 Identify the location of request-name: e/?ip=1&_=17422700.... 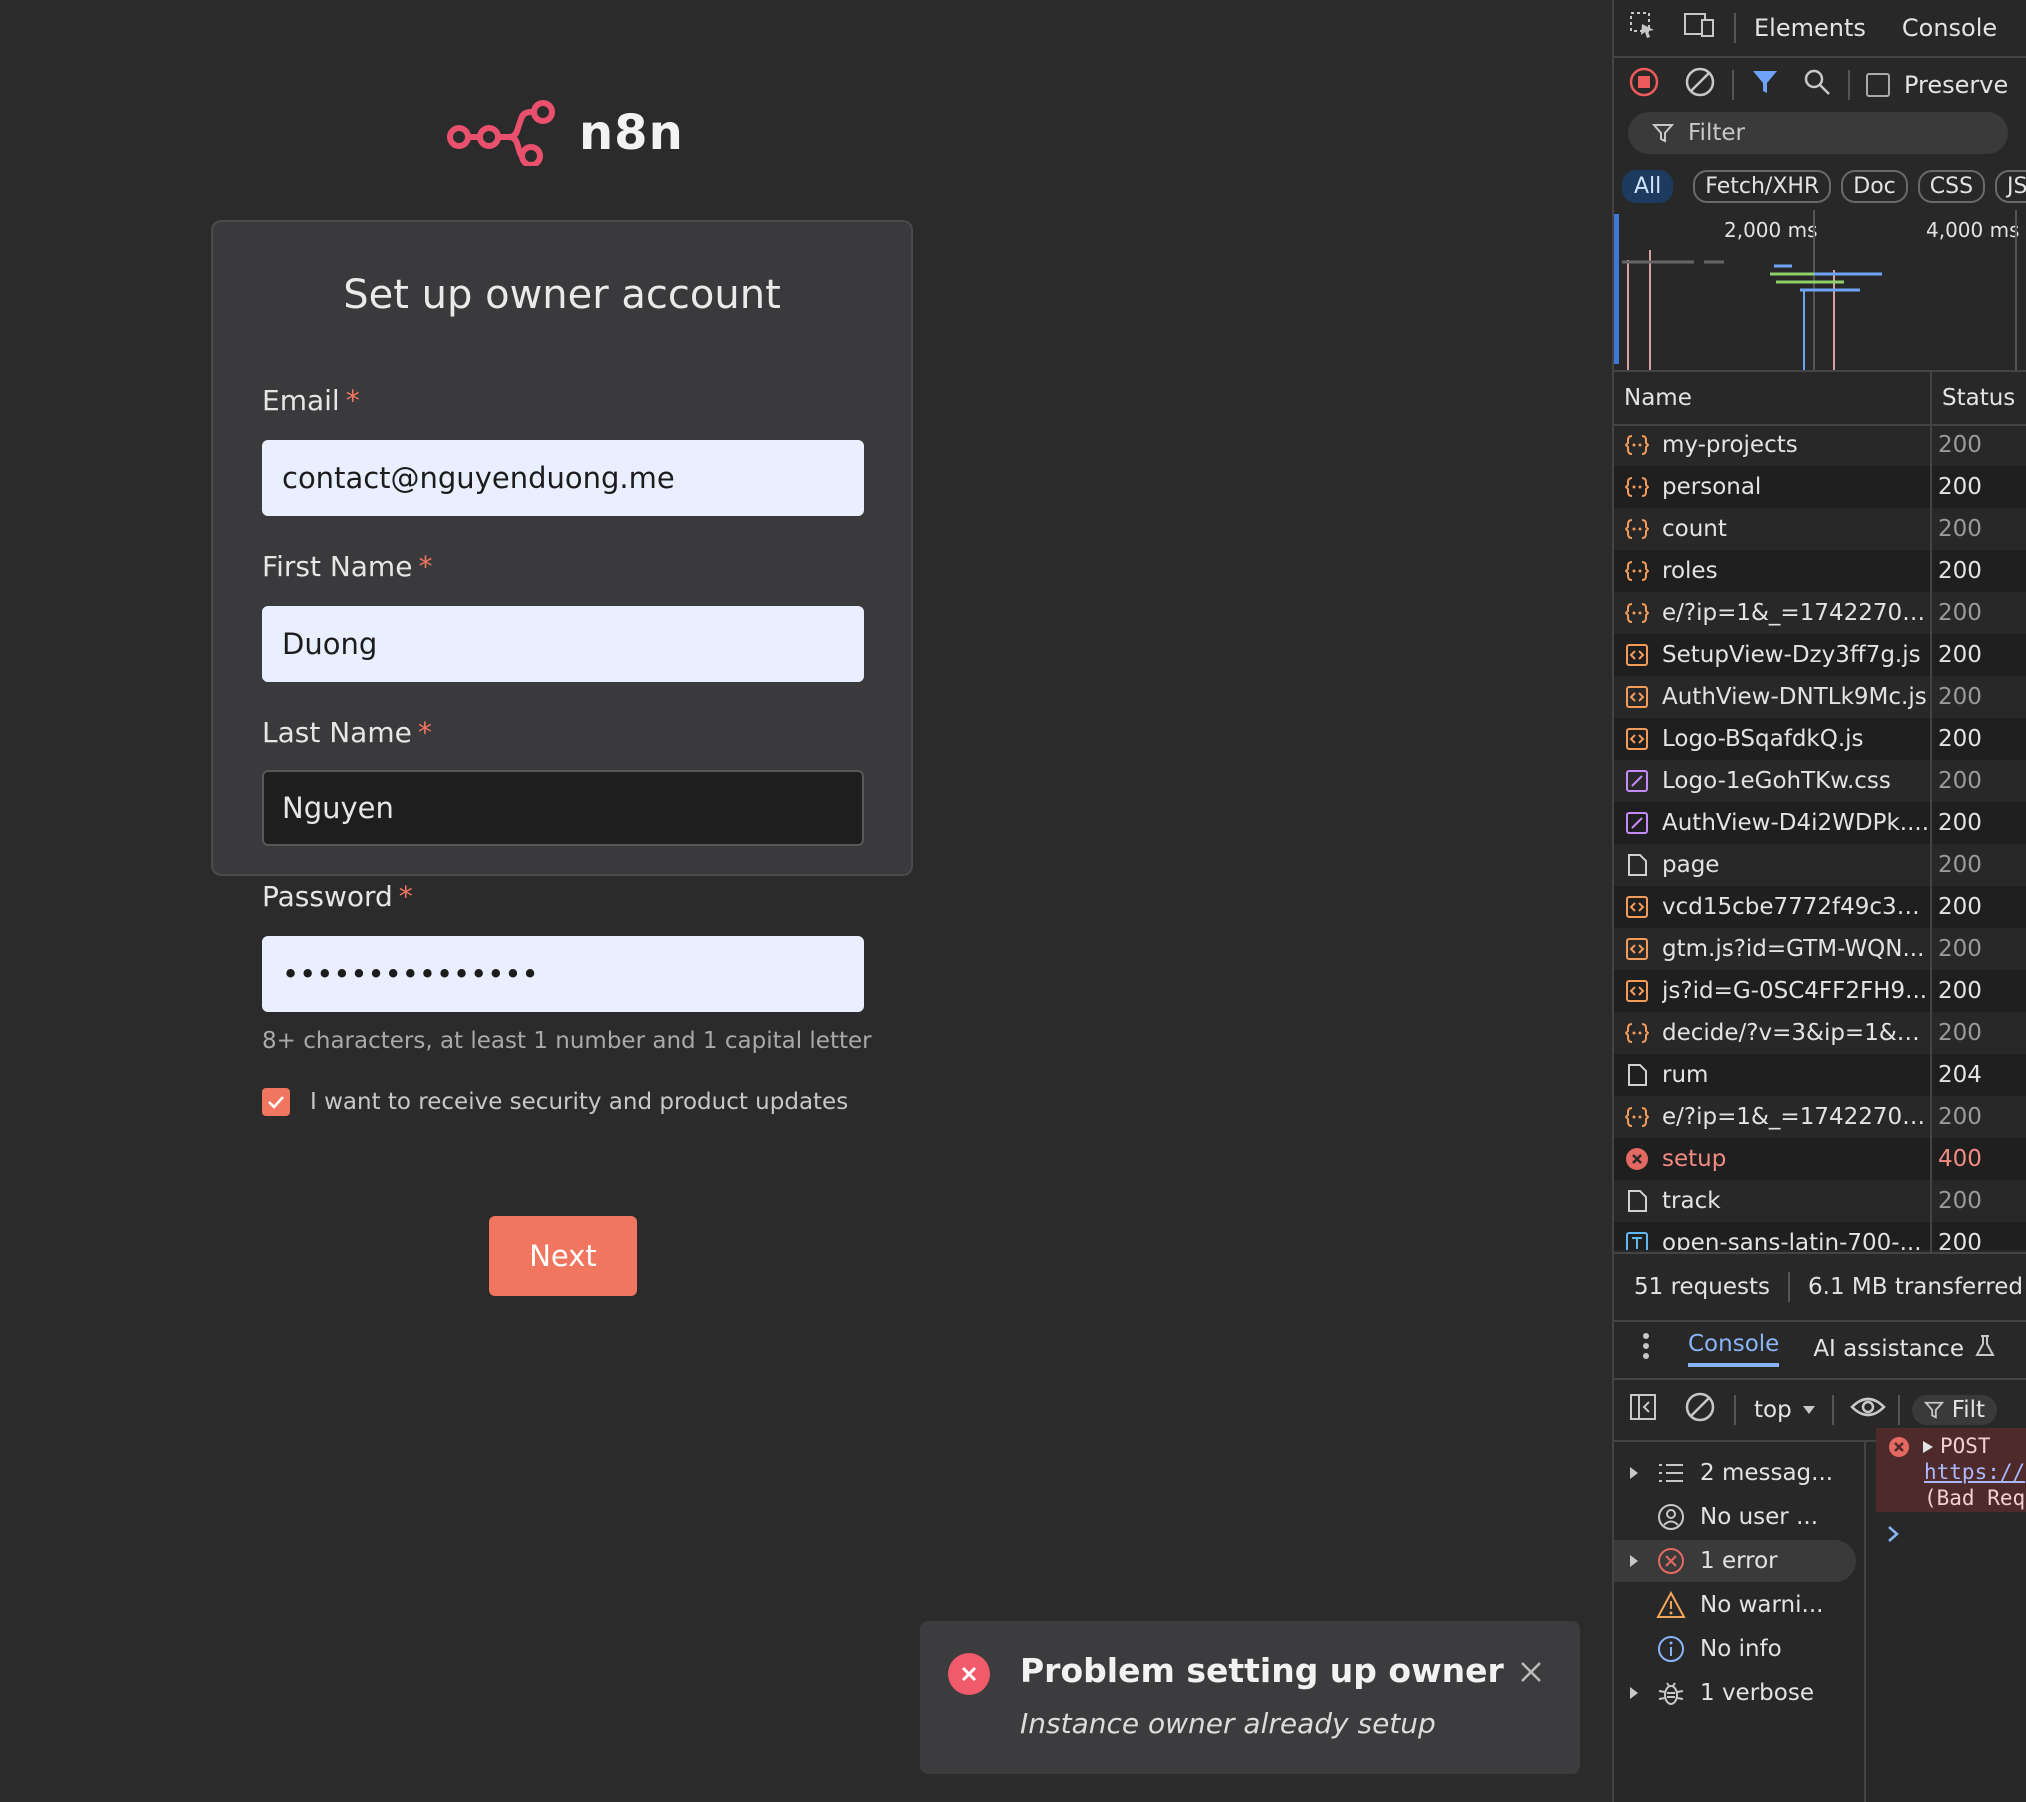
(1796, 613).